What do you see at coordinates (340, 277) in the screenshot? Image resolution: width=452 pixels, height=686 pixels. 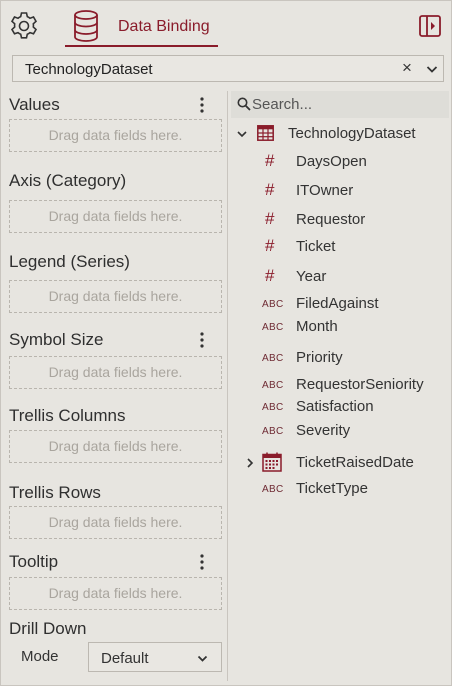 I see `field-item: # Year` at bounding box center [340, 277].